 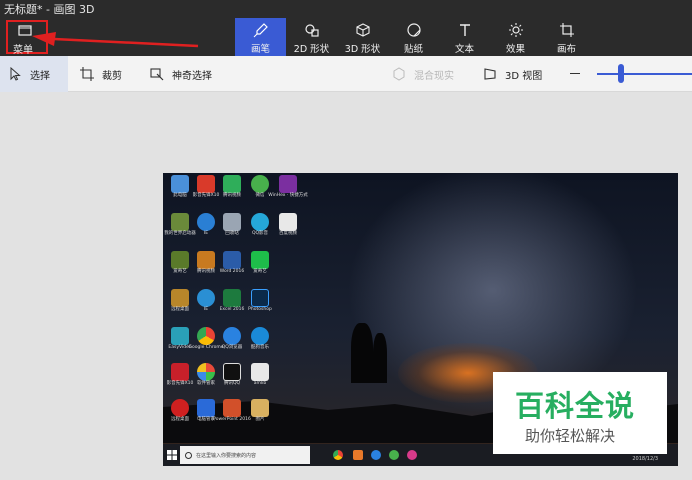 I want to click on desktop-icon: Word 2016, so click(x=232, y=263).